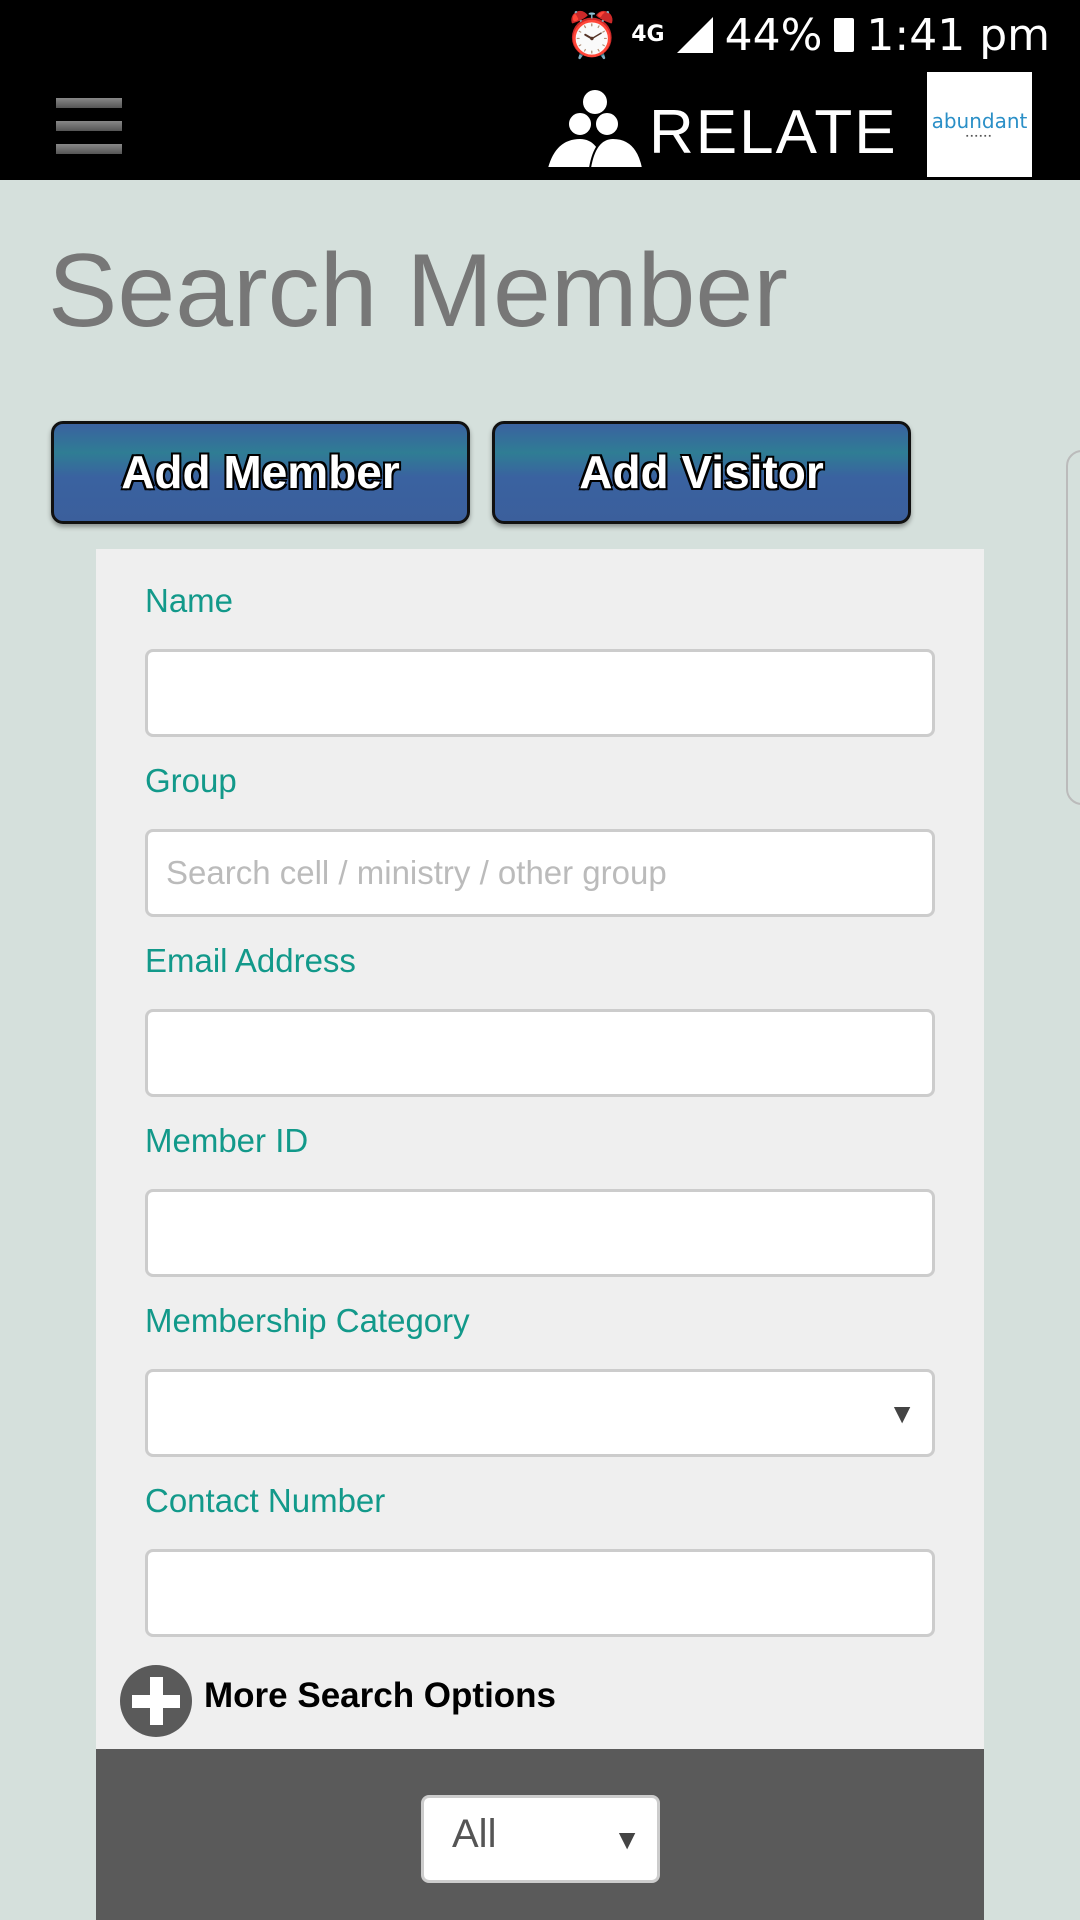 This screenshot has width=1080, height=1920. What do you see at coordinates (958, 35) in the screenshot?
I see `clock: 1:41 pm` at bounding box center [958, 35].